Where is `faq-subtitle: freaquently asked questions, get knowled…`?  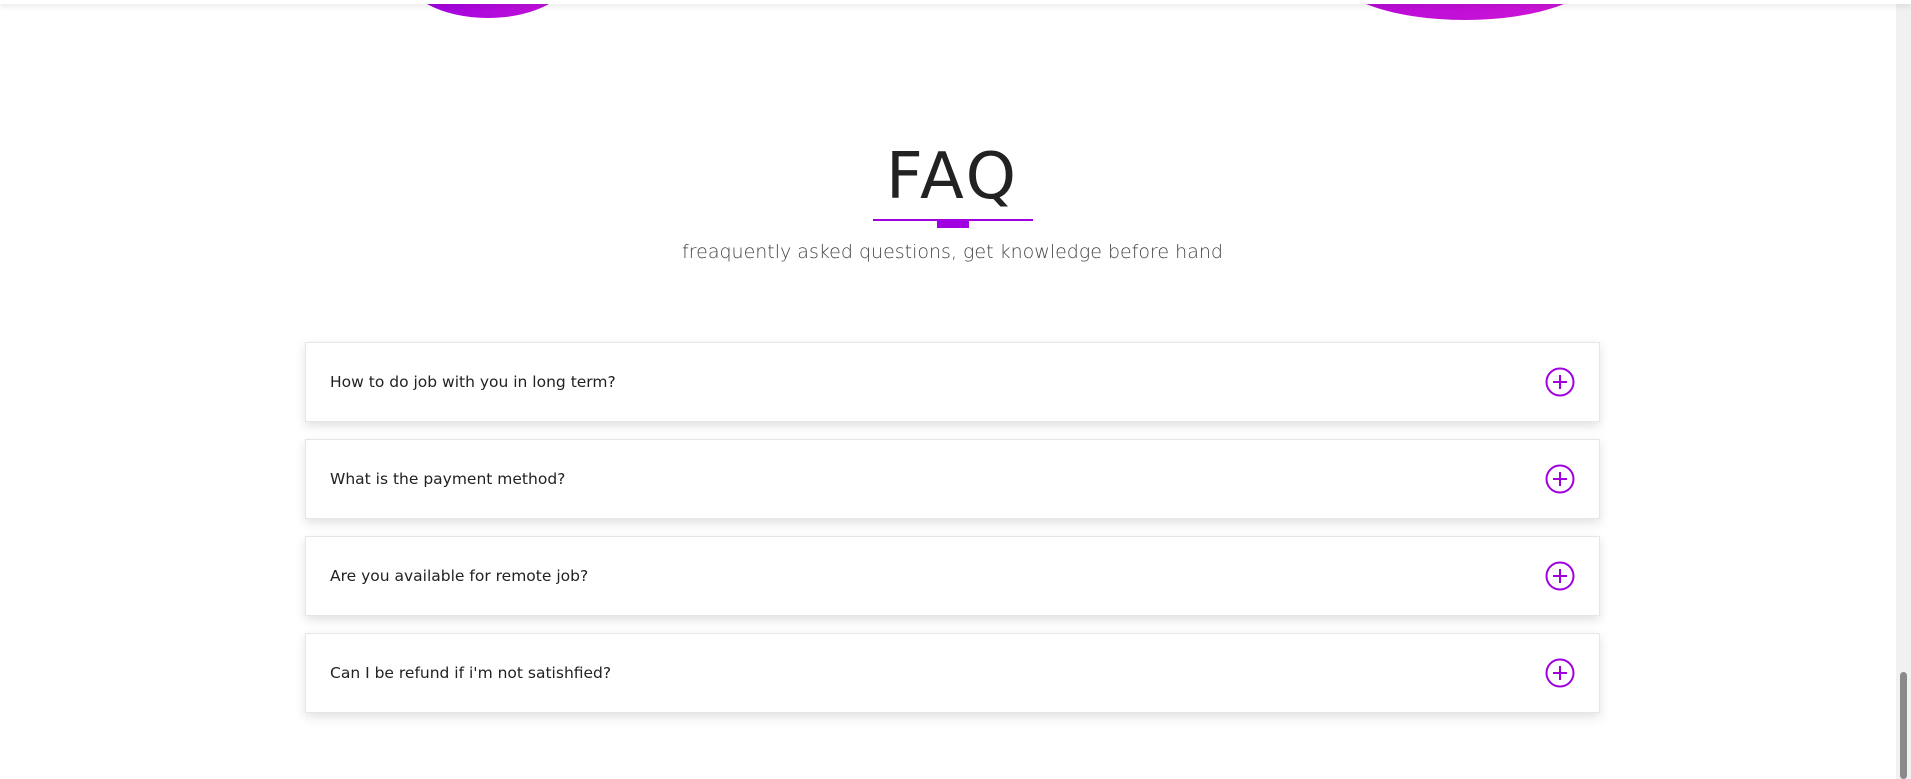
faq-subtitle: freaquently asked questions, get knowled… is located at coordinates (952, 252).